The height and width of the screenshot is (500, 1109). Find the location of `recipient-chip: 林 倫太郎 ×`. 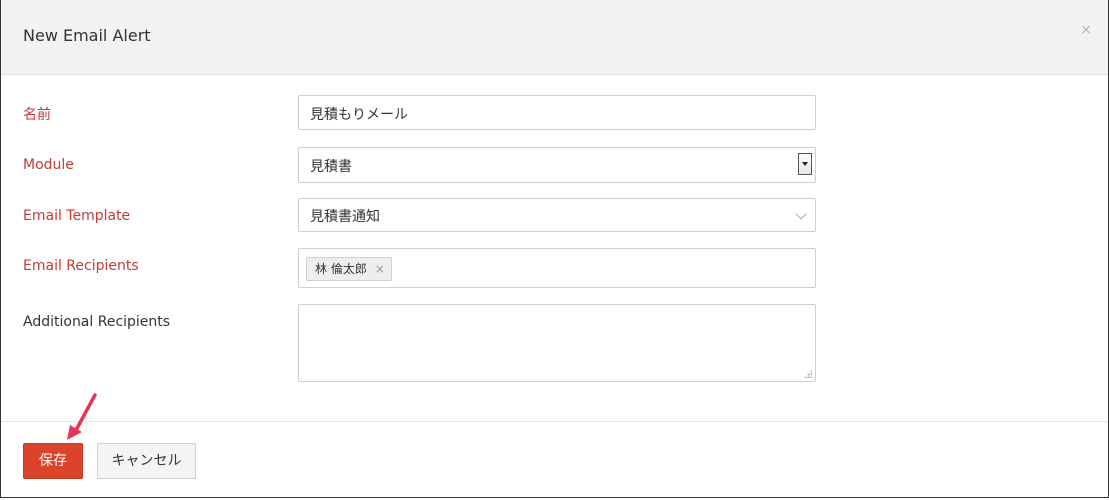

recipient-chip: 林 倫太郎 × is located at coordinates (349, 269).